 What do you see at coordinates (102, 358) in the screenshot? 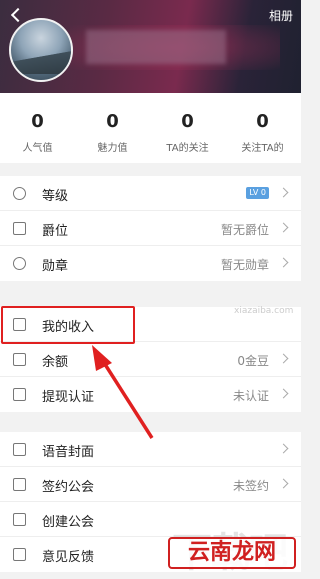
I see `arrow-head` at bounding box center [102, 358].